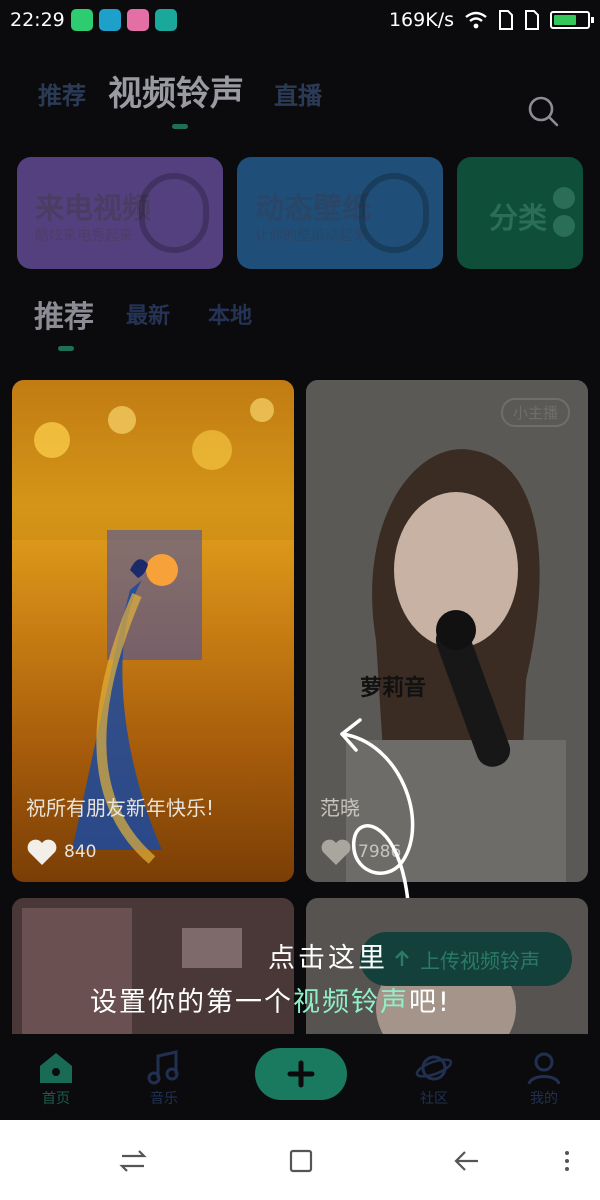 The image size is (600, 1200). I want to click on home-square-icon, so click(301, 1161).